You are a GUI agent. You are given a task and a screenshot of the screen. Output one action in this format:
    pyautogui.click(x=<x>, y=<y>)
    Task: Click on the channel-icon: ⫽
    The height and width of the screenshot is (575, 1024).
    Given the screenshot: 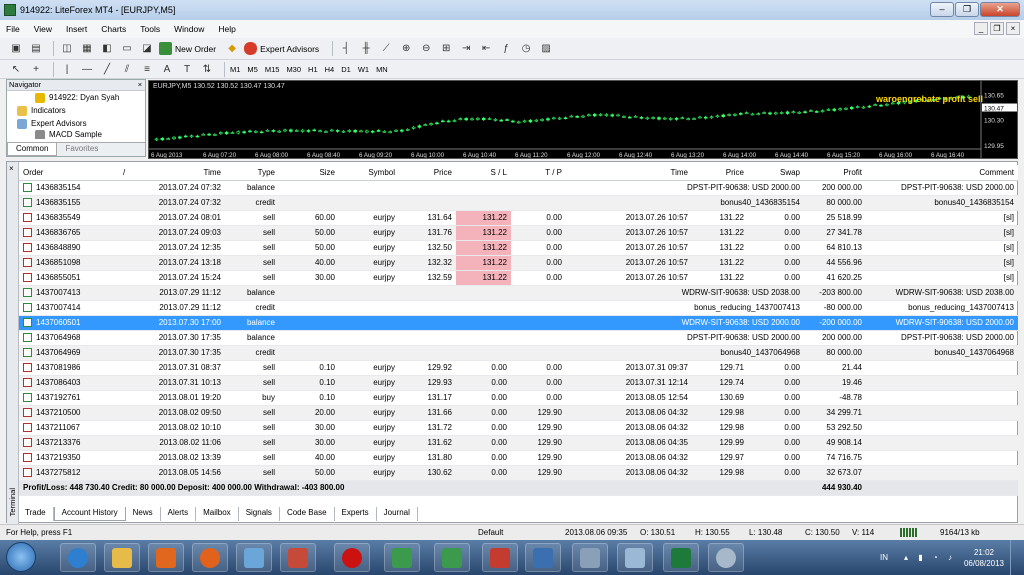 What is the action you would take?
    pyautogui.click(x=127, y=69)
    